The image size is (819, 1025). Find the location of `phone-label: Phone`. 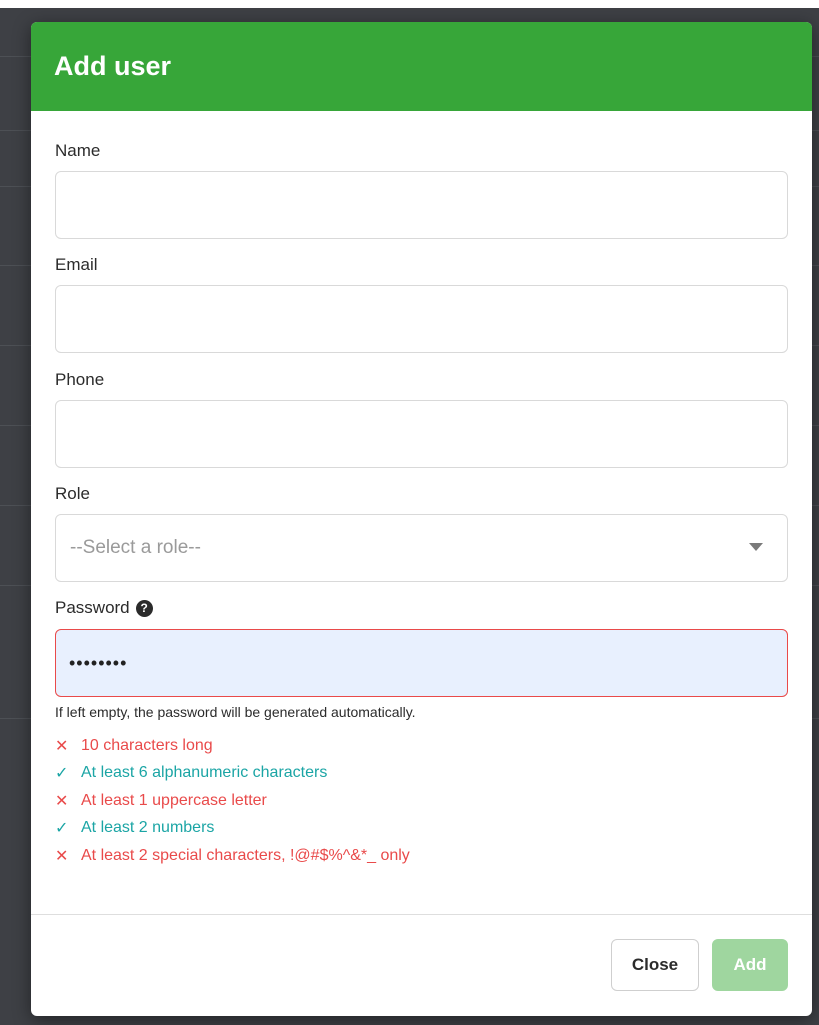

phone-label: Phone is located at coordinates (80, 379).